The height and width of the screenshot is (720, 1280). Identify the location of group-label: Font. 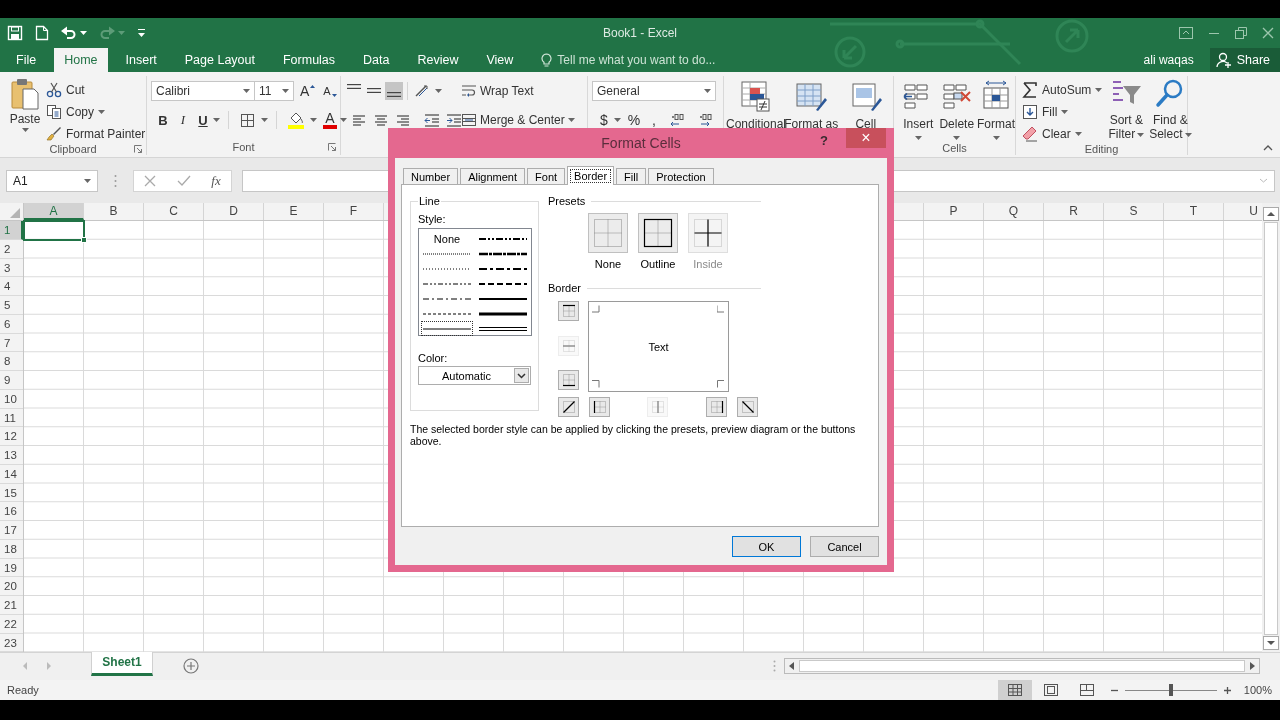
(243, 147).